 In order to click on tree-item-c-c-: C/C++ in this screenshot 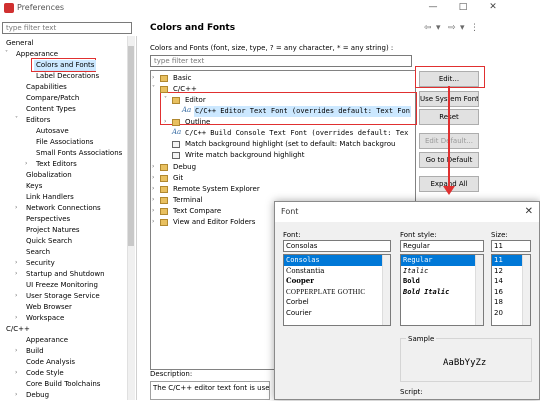, I will do `click(18, 329)`.